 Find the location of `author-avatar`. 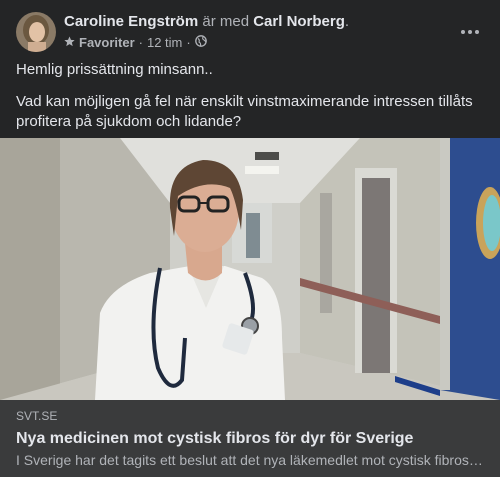

author-avatar is located at coordinates (36, 32).